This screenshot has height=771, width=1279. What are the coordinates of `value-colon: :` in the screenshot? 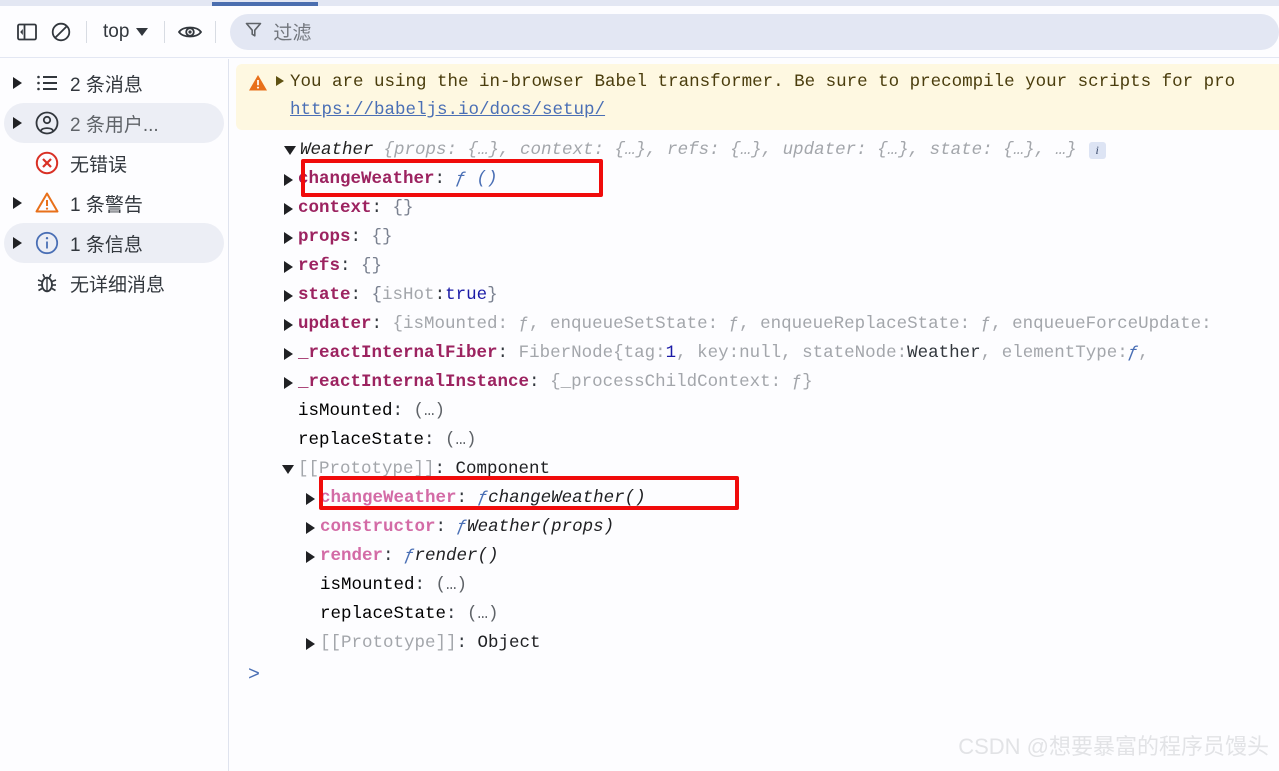 It's located at (440, 295).